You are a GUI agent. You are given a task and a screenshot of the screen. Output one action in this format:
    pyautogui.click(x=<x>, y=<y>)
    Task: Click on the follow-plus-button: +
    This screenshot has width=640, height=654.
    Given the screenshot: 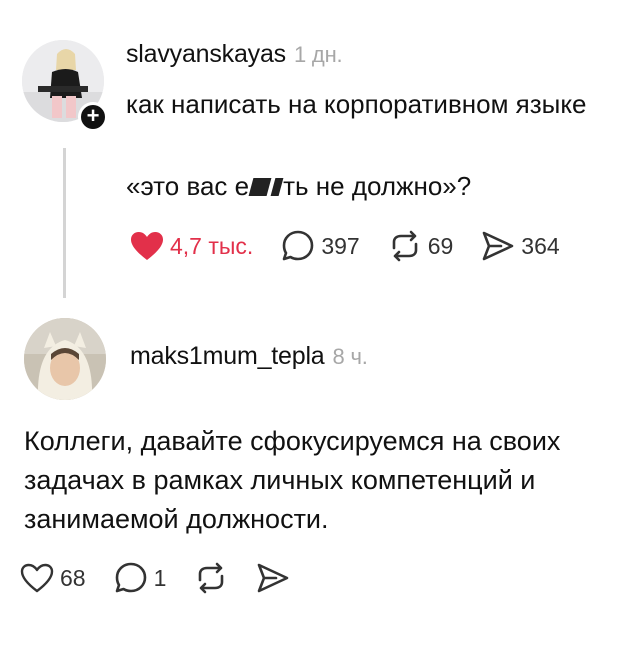 What is the action you would take?
    pyautogui.click(x=93, y=117)
    